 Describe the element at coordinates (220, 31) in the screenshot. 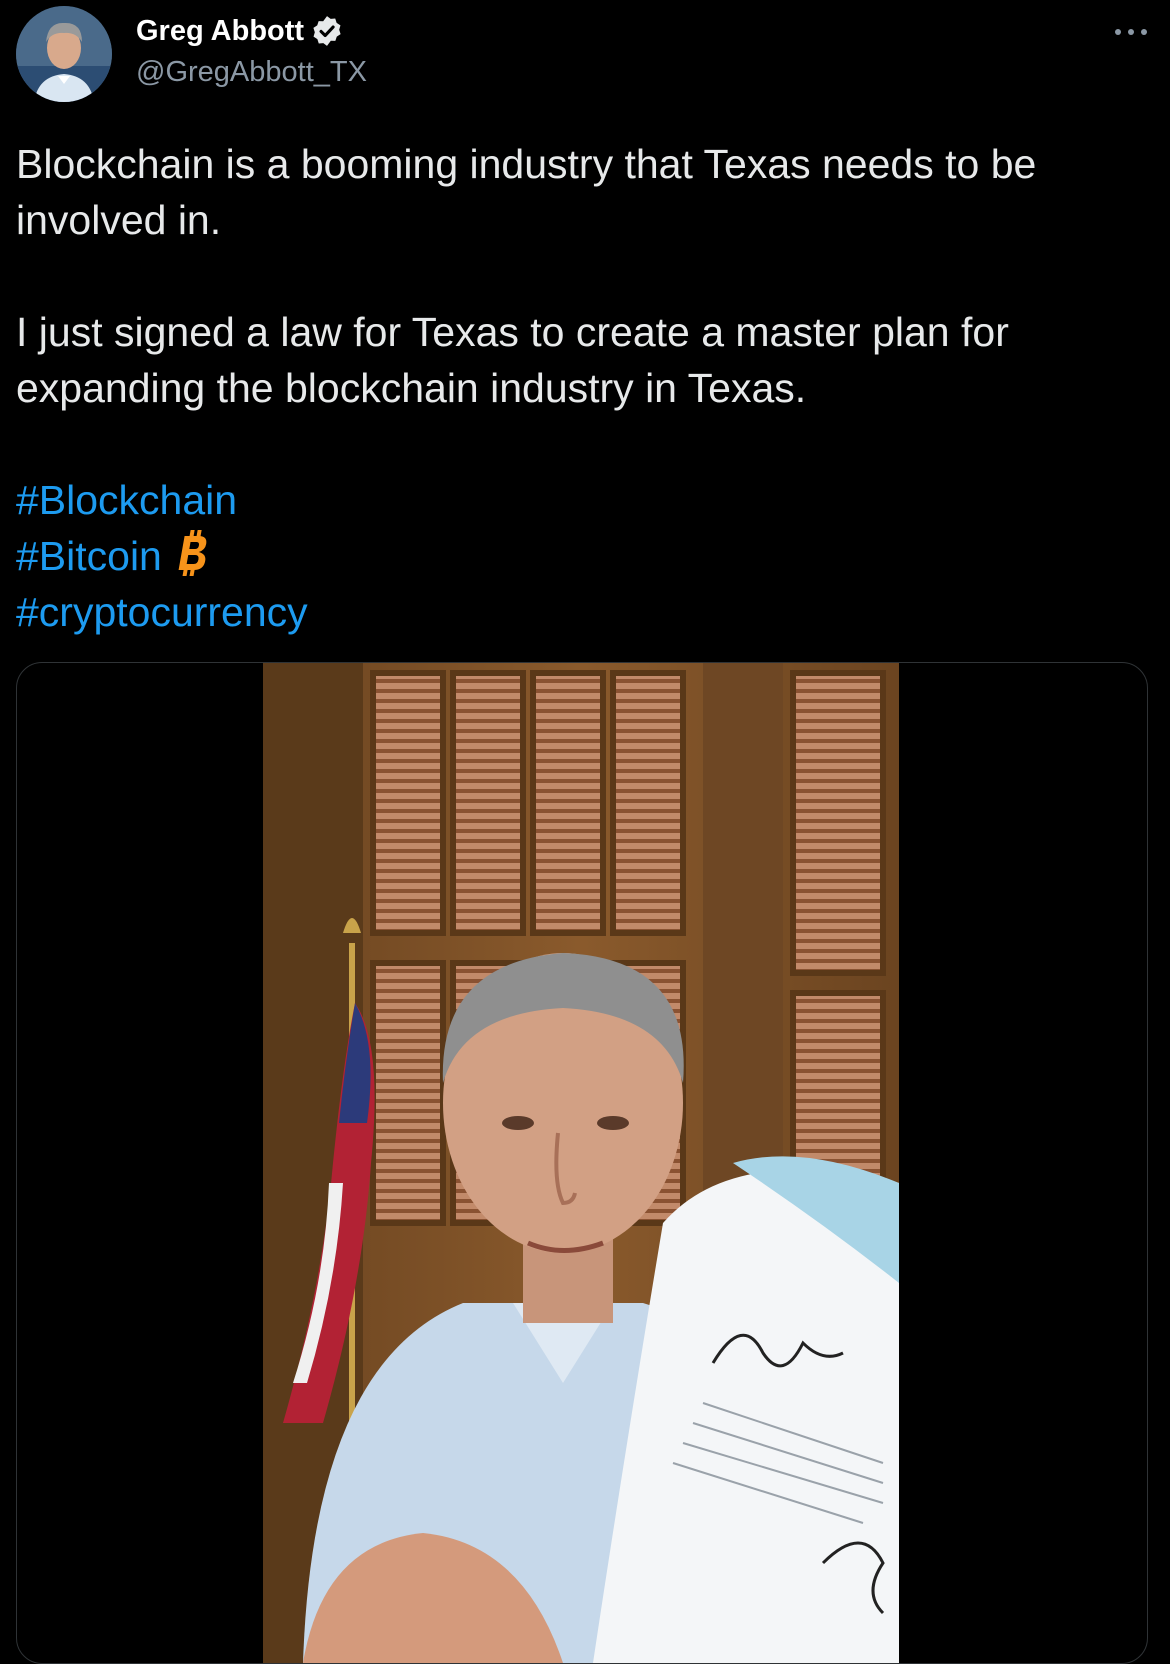

I see `author-name-text: Greg Abbott` at that location.